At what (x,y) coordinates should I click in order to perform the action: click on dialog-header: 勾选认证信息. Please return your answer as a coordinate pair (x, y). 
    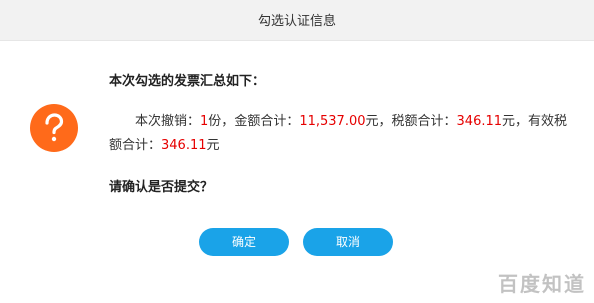
    Looking at the image, I should click on (297, 20).